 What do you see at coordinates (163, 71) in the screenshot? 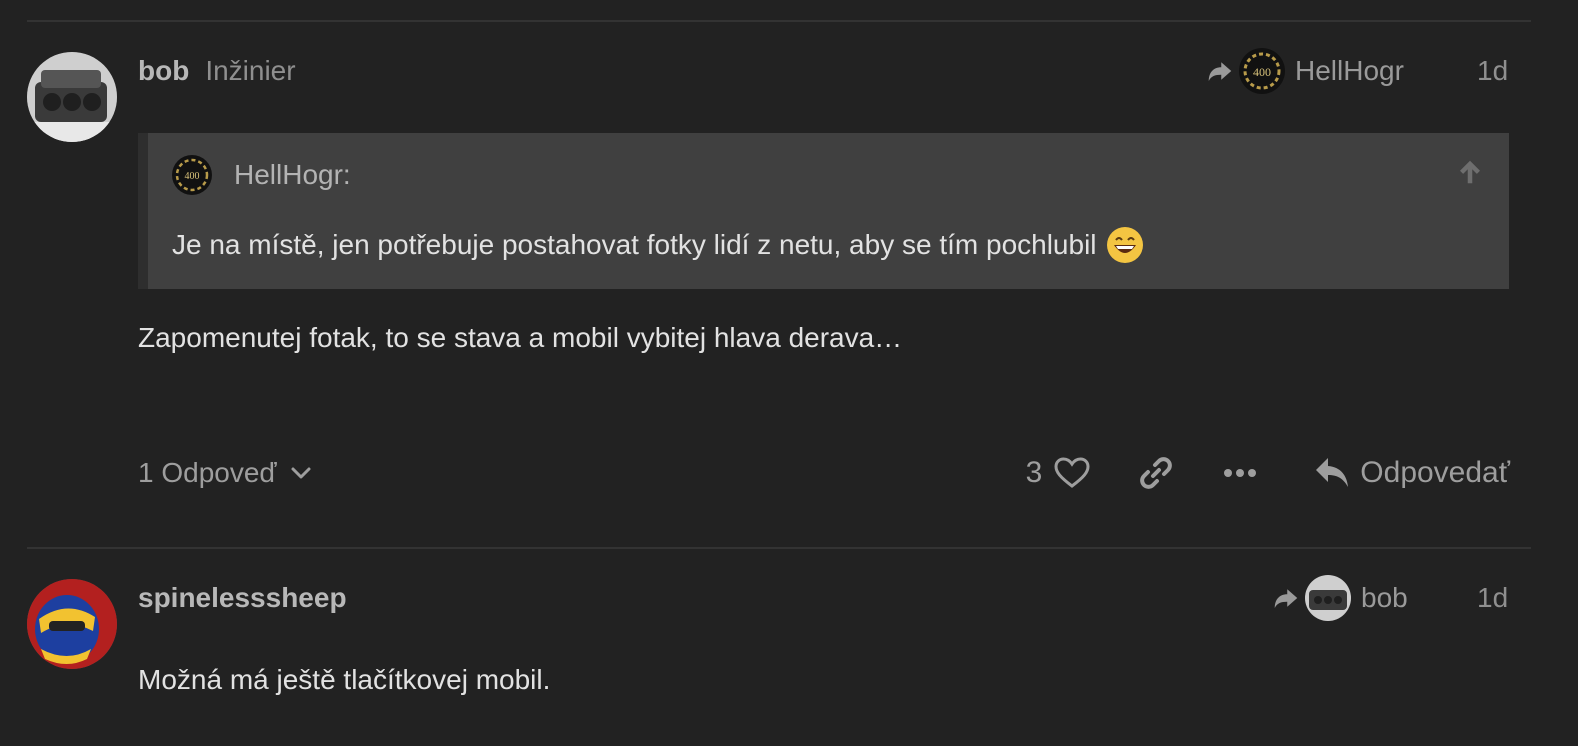
I see `username: bob` at bounding box center [163, 71].